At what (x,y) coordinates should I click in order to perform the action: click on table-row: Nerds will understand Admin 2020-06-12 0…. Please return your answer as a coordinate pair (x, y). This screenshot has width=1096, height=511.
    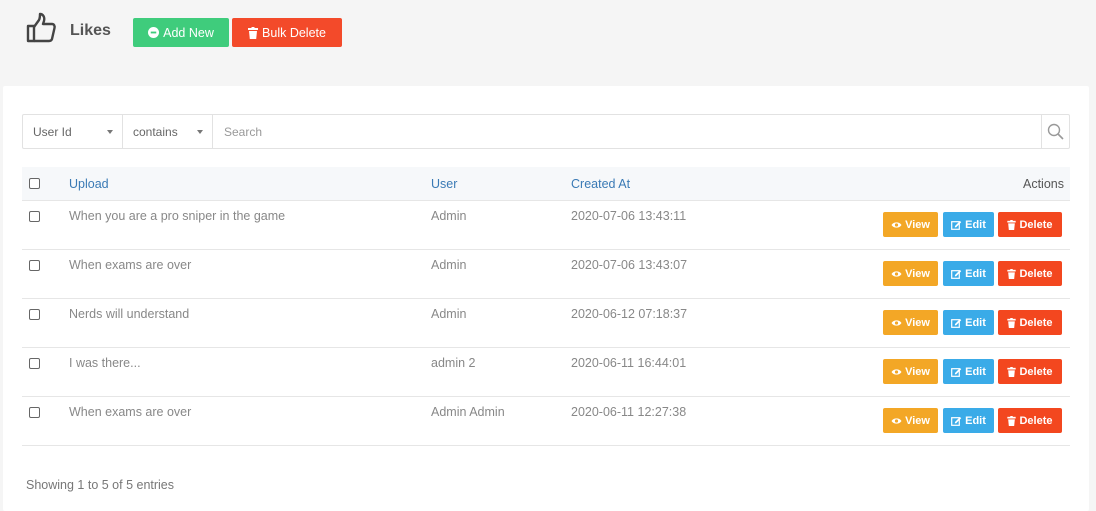
    Looking at the image, I should click on (546, 323).